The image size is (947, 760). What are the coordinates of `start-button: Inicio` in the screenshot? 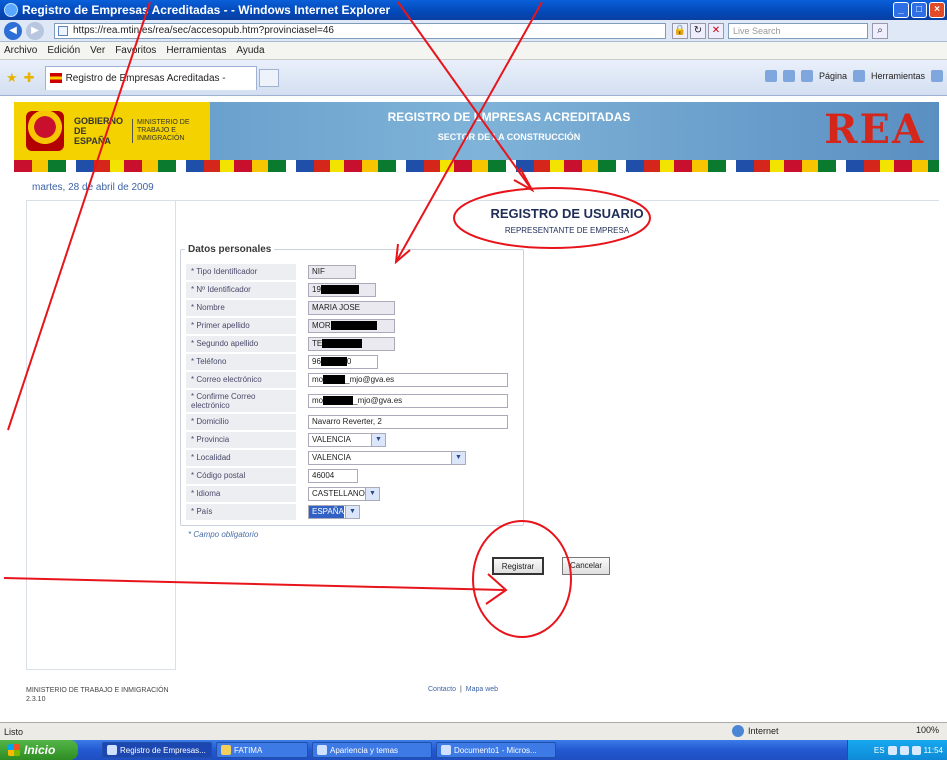 It's located at (39, 750).